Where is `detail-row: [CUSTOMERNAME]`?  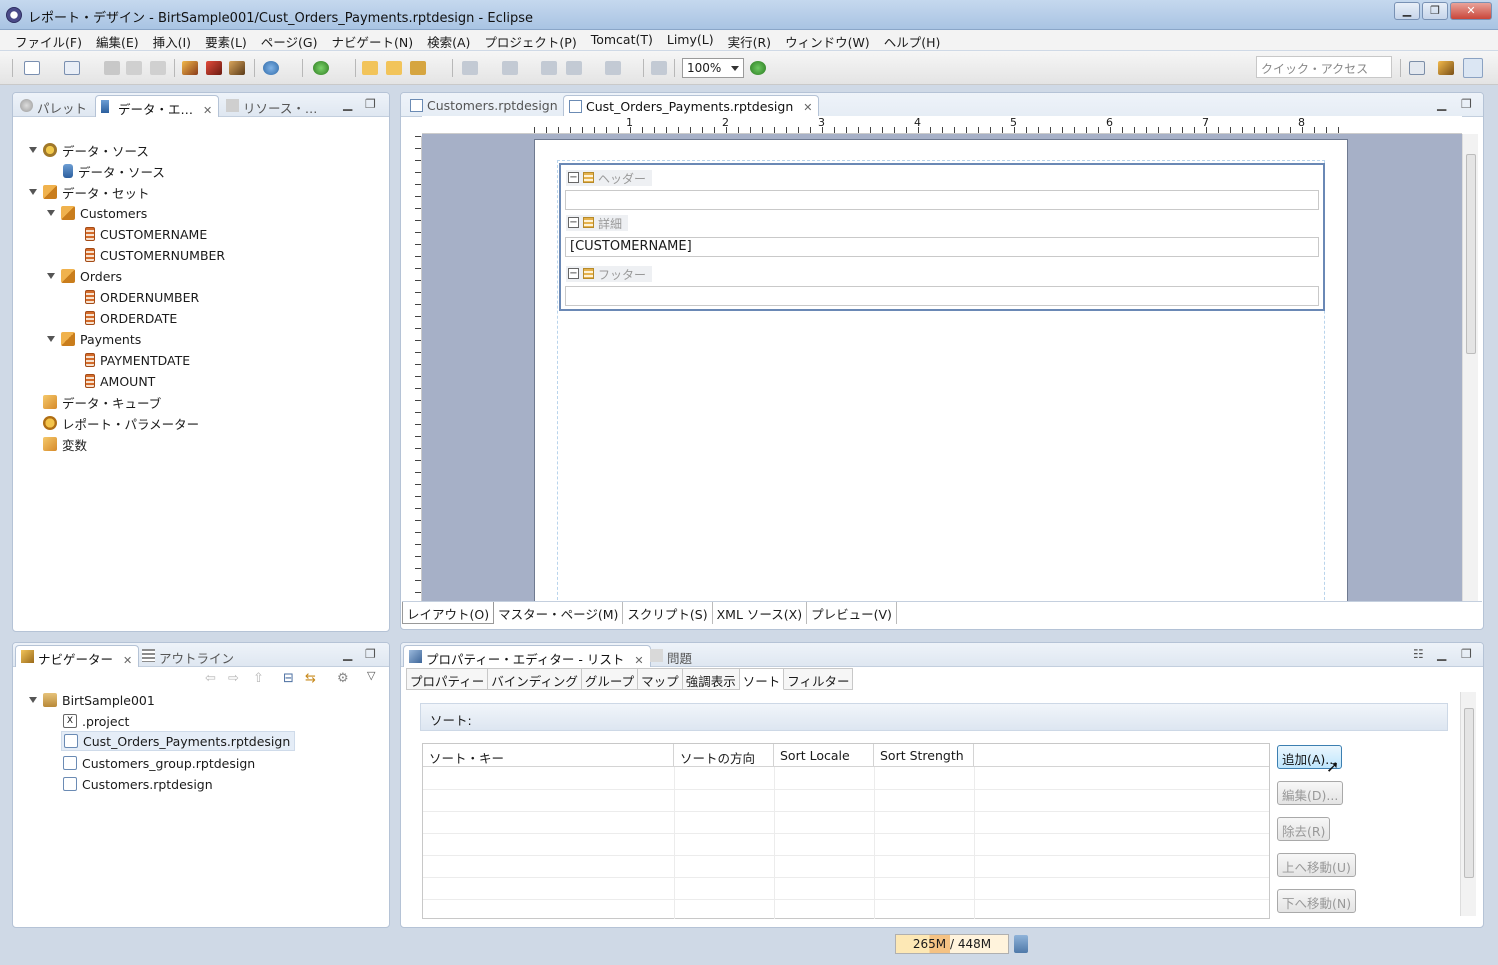
detail-row: [CUSTOMERNAME] is located at coordinates (942, 247).